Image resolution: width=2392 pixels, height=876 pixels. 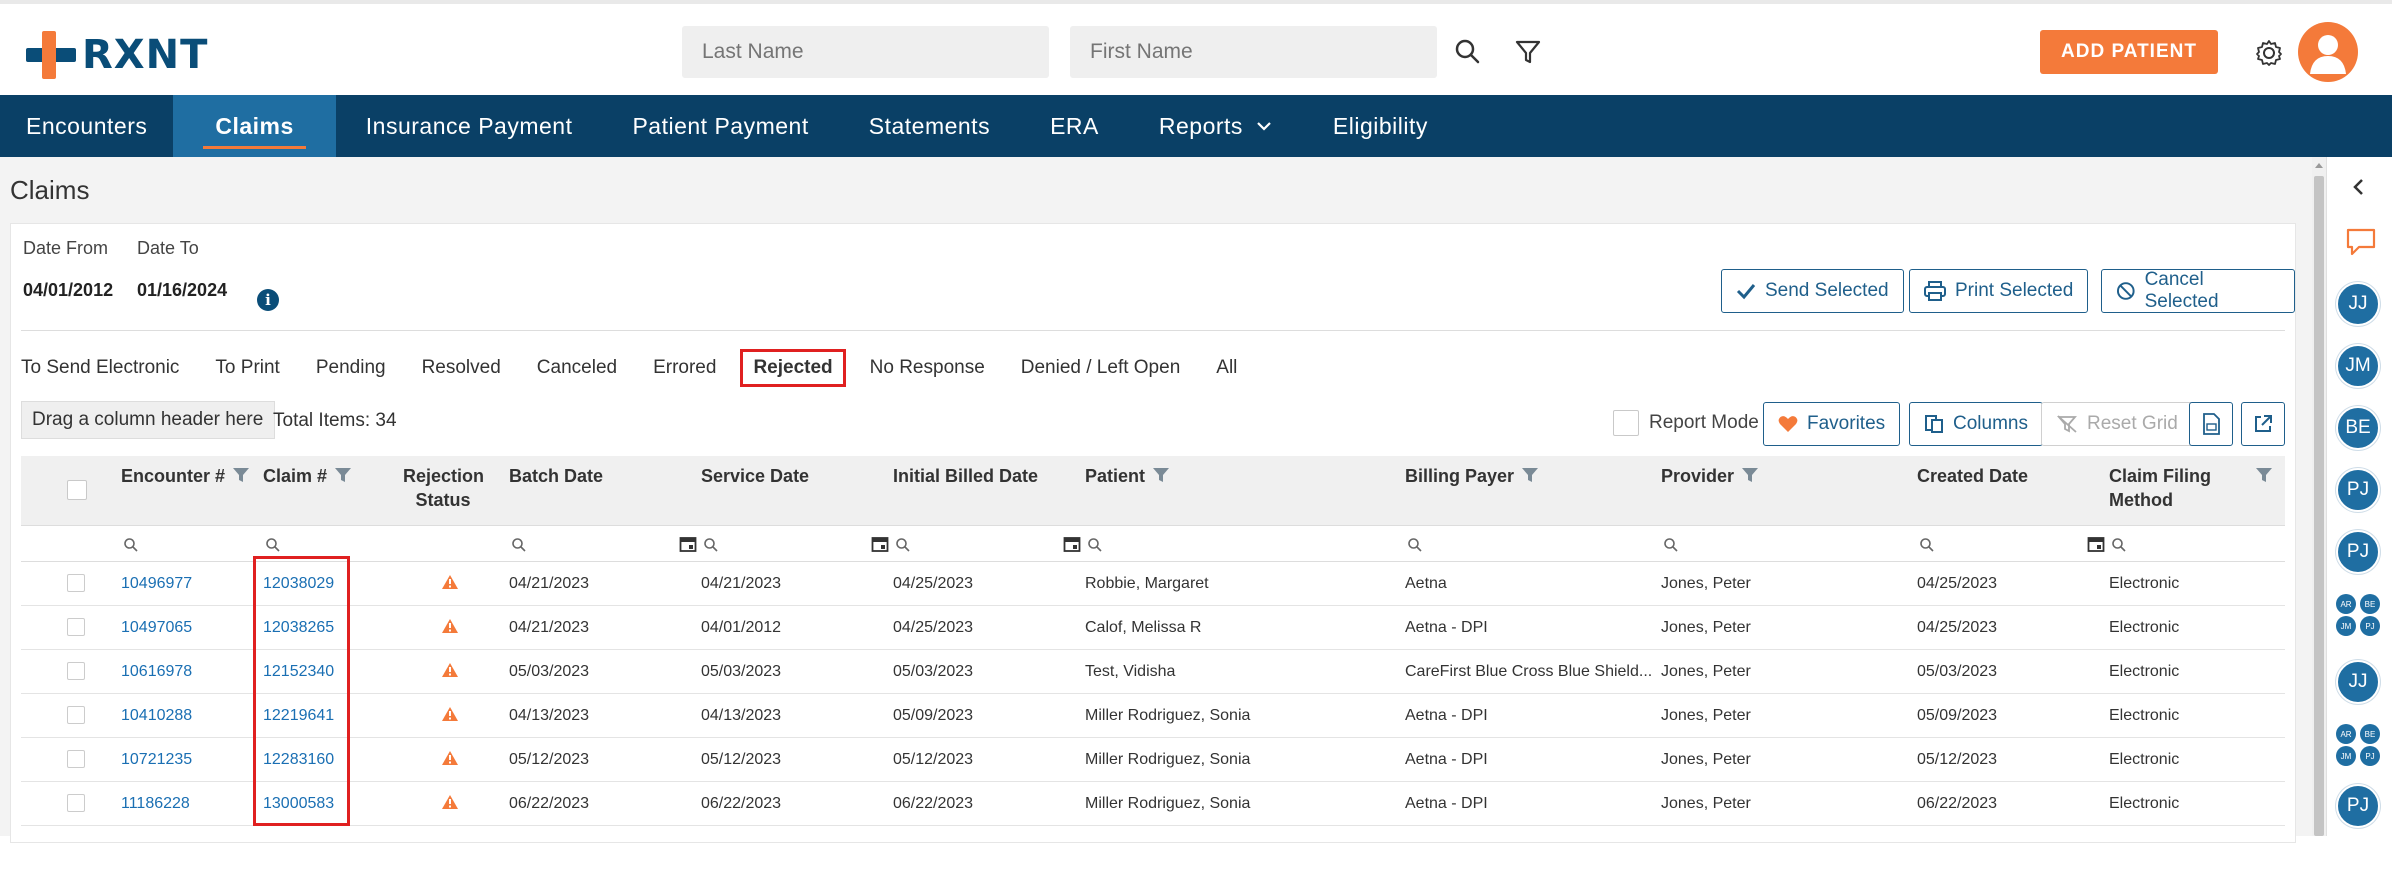 I want to click on col-initial-billed-date: Initial Billed Date, so click(x=965, y=491).